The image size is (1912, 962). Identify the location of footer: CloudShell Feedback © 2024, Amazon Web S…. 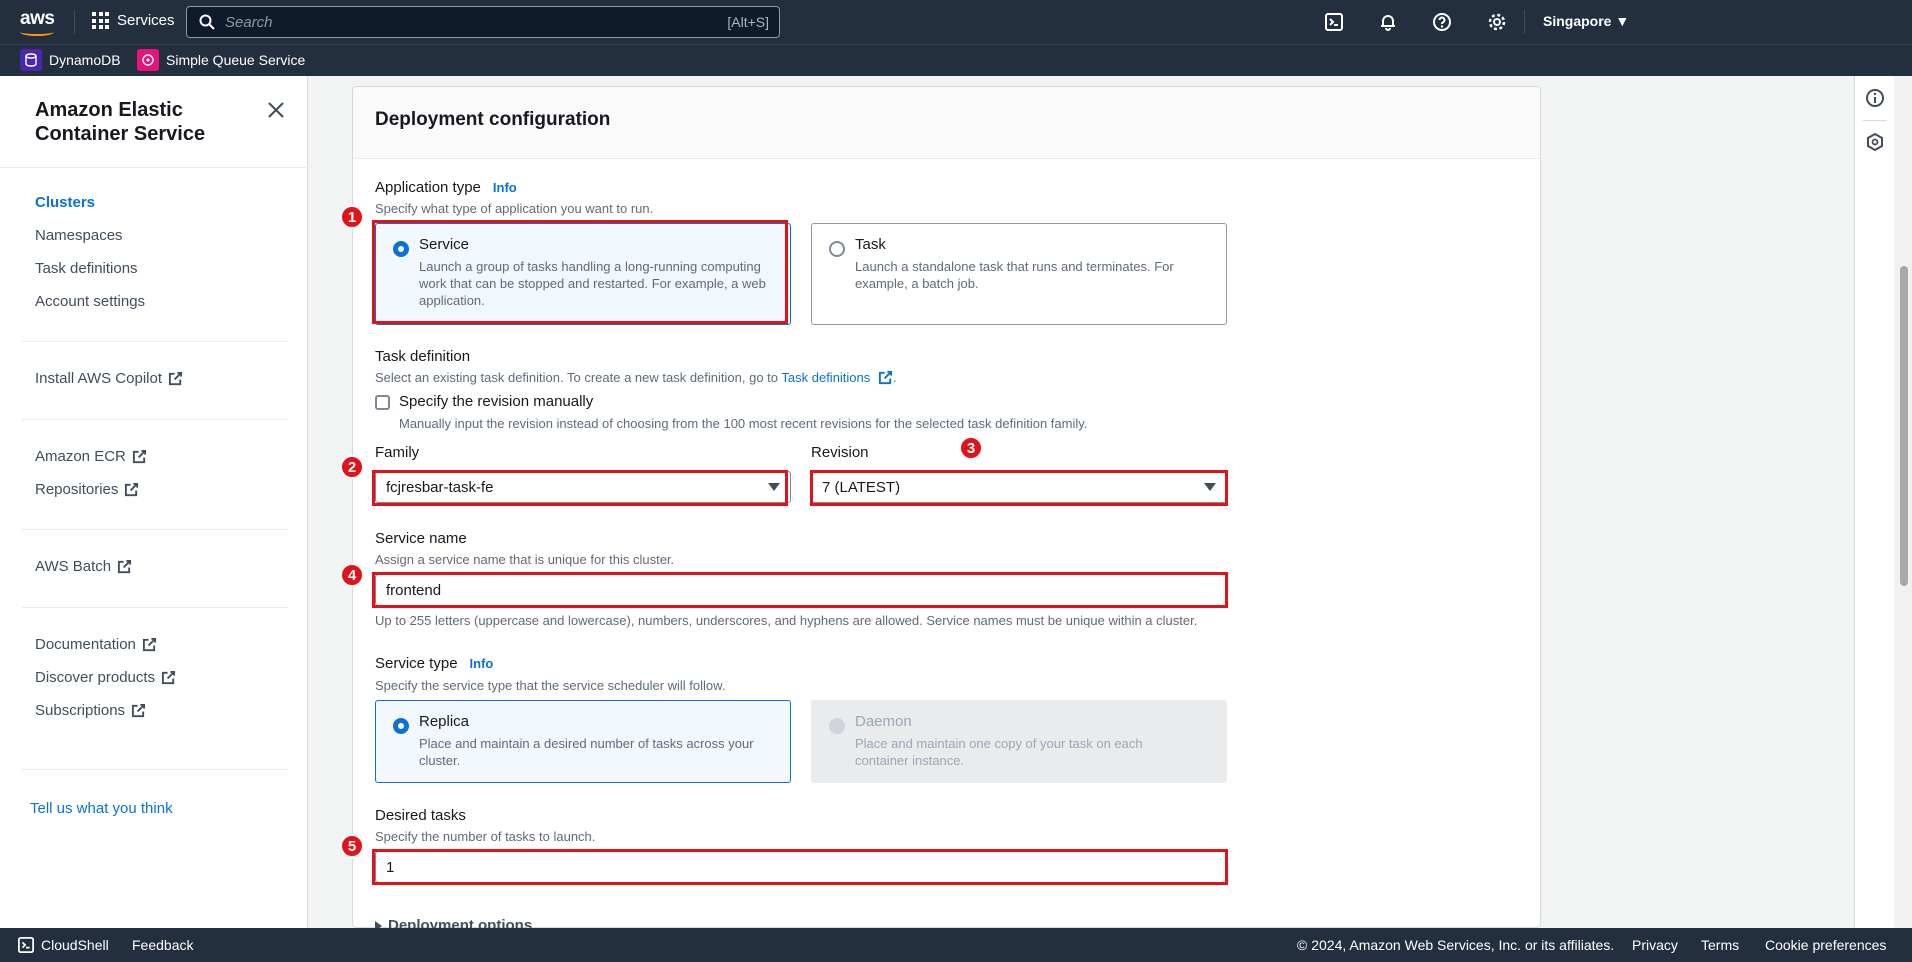
(956, 945).